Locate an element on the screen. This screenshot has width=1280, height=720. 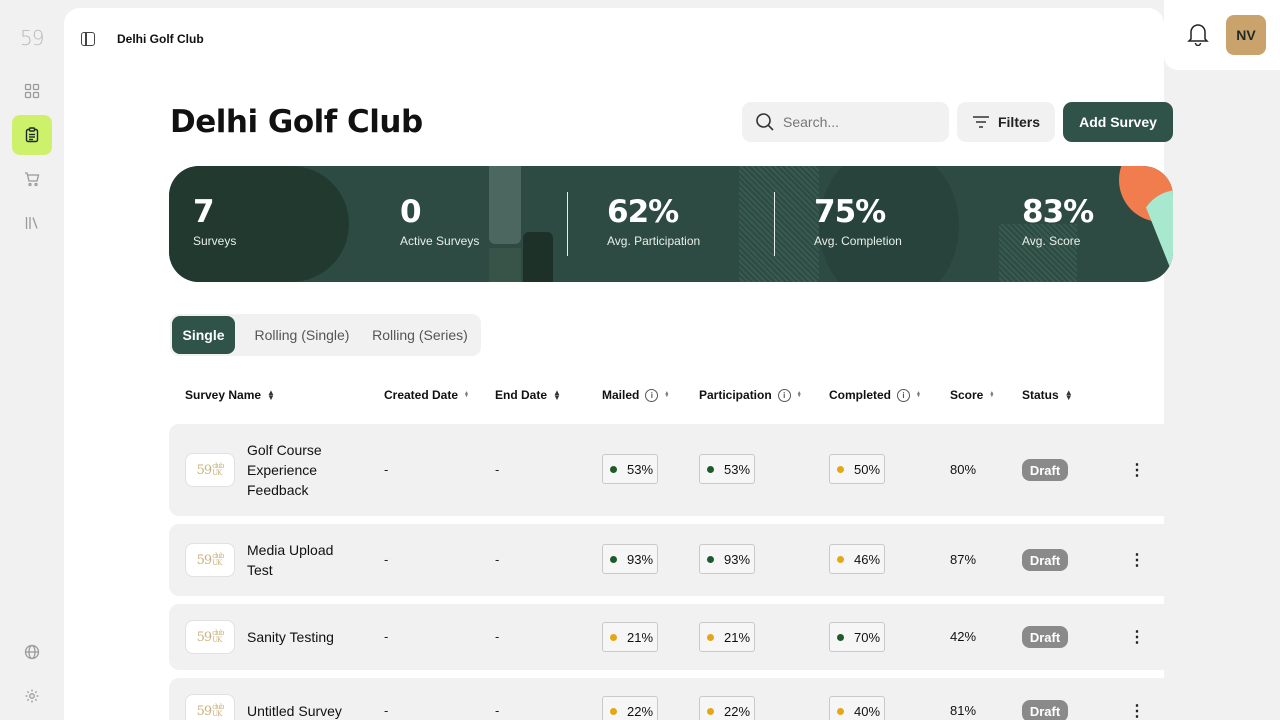
col-completed: Completed i ▲ ▼ is located at coordinates (875, 395).